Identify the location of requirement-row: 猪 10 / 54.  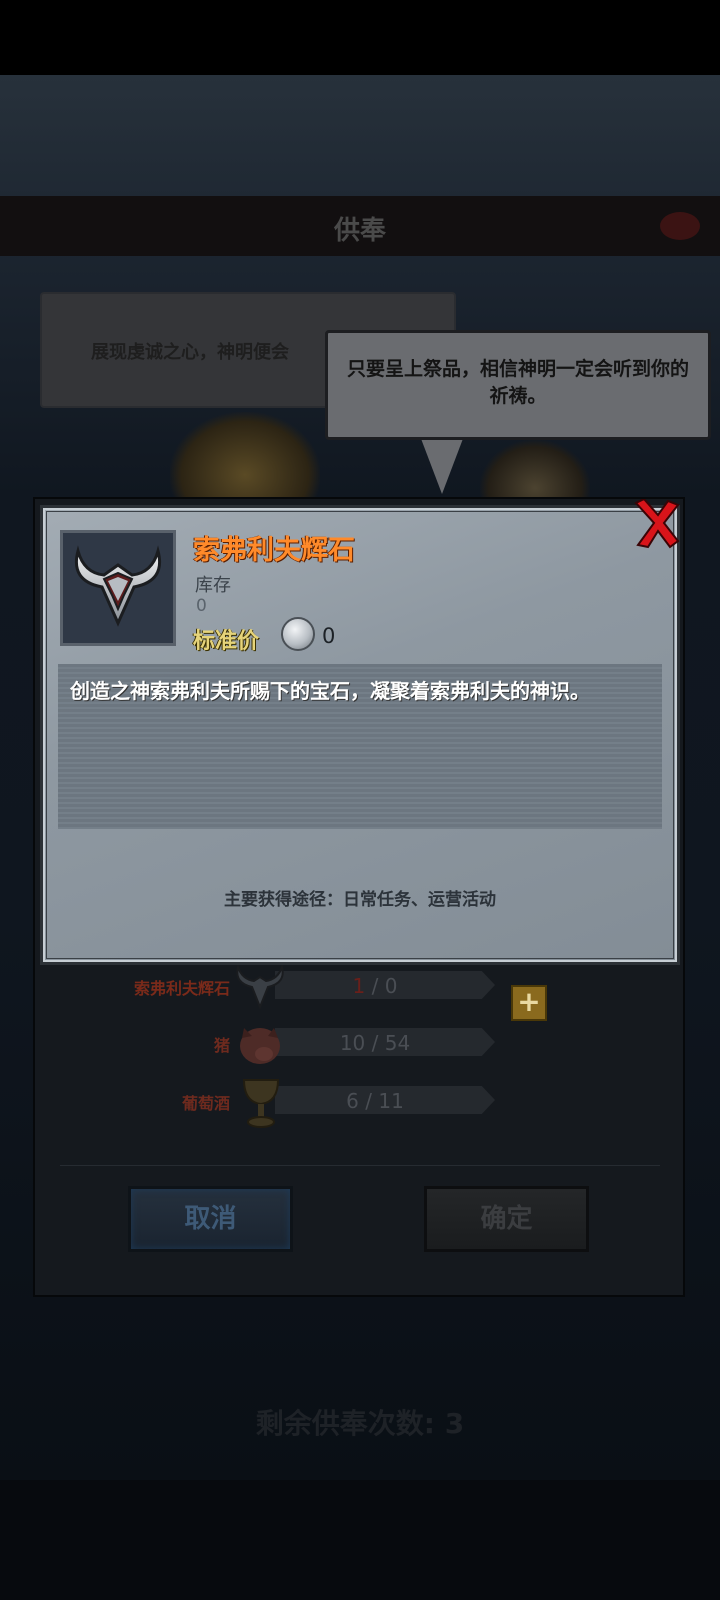
(360, 1043).